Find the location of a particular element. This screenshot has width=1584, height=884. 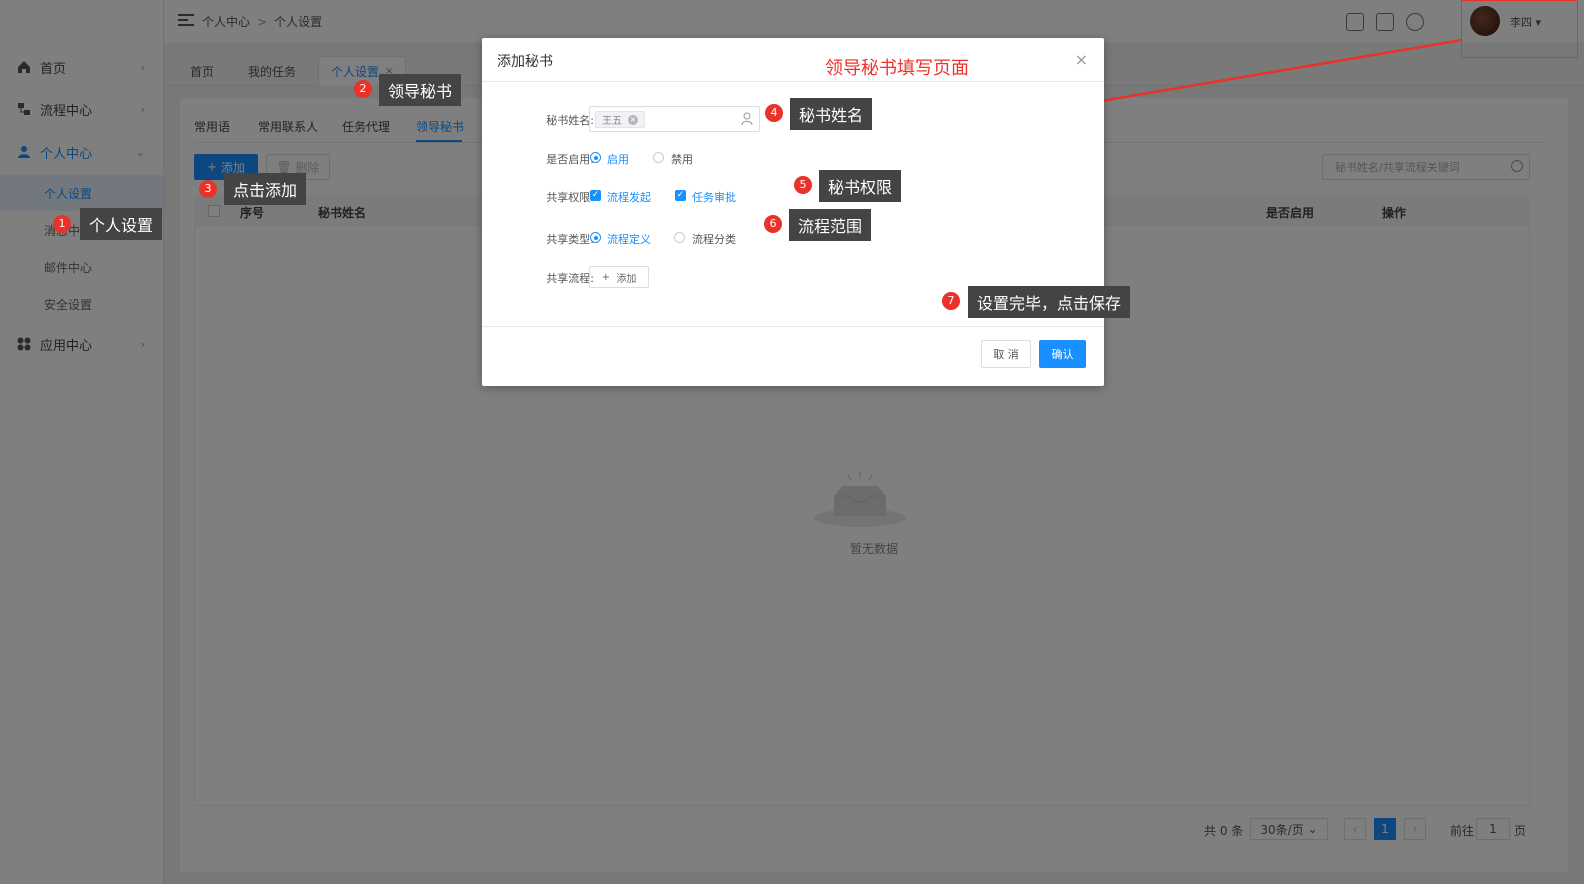

enabled-label: 是否启用: is located at coordinates (570, 159).